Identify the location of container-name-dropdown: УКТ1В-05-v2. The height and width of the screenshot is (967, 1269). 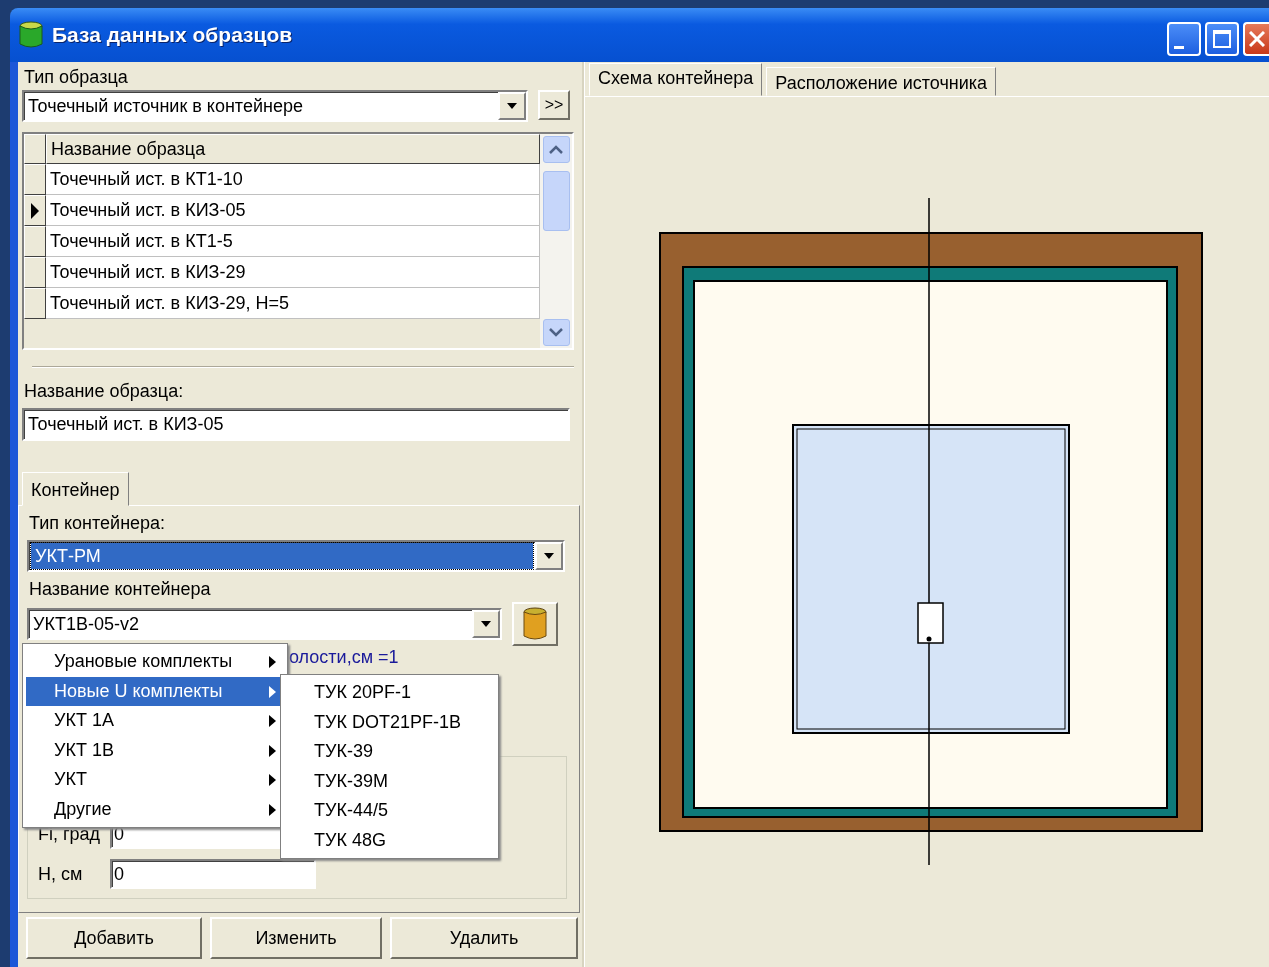
(264, 624).